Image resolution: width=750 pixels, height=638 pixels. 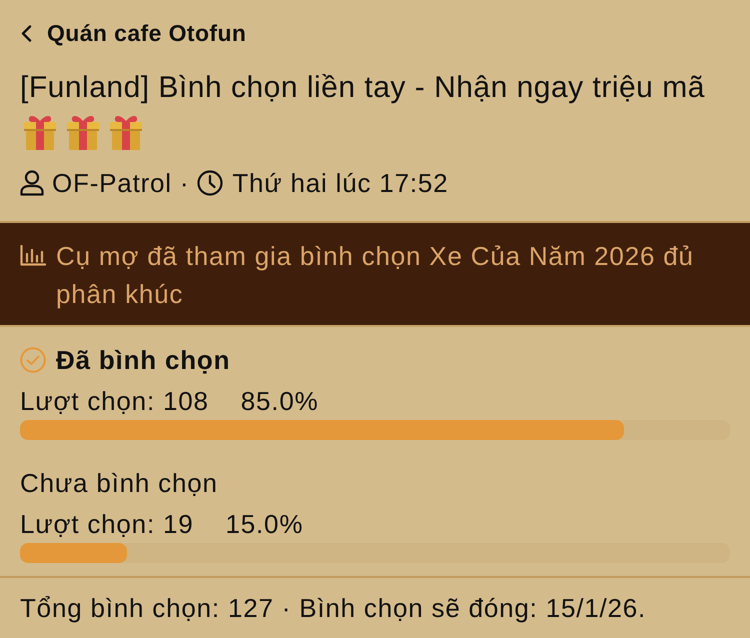 I want to click on vote-percent: 85.0%, so click(x=279, y=401).